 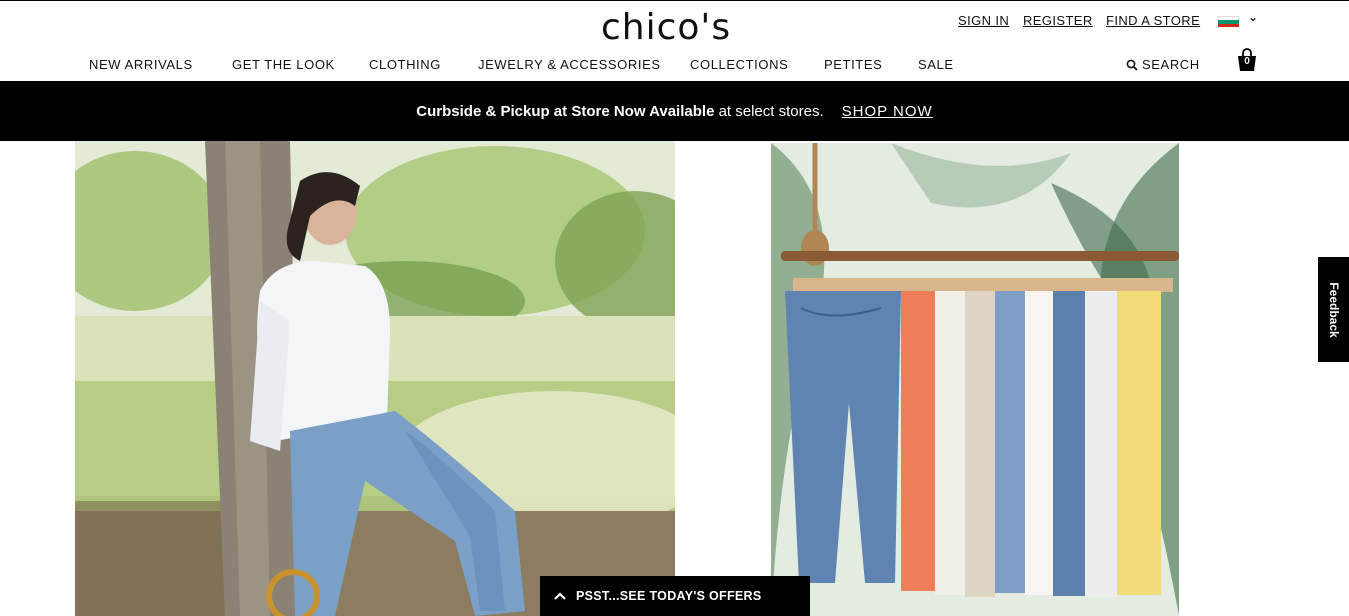 I want to click on todays-offers-drawer: PSST...SEE TODAY'S OFFERS, so click(x=675, y=596).